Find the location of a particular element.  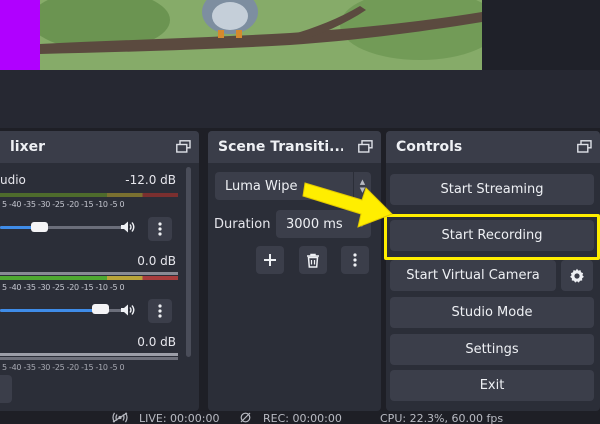

transition-properties-button is located at coordinates (355, 260).